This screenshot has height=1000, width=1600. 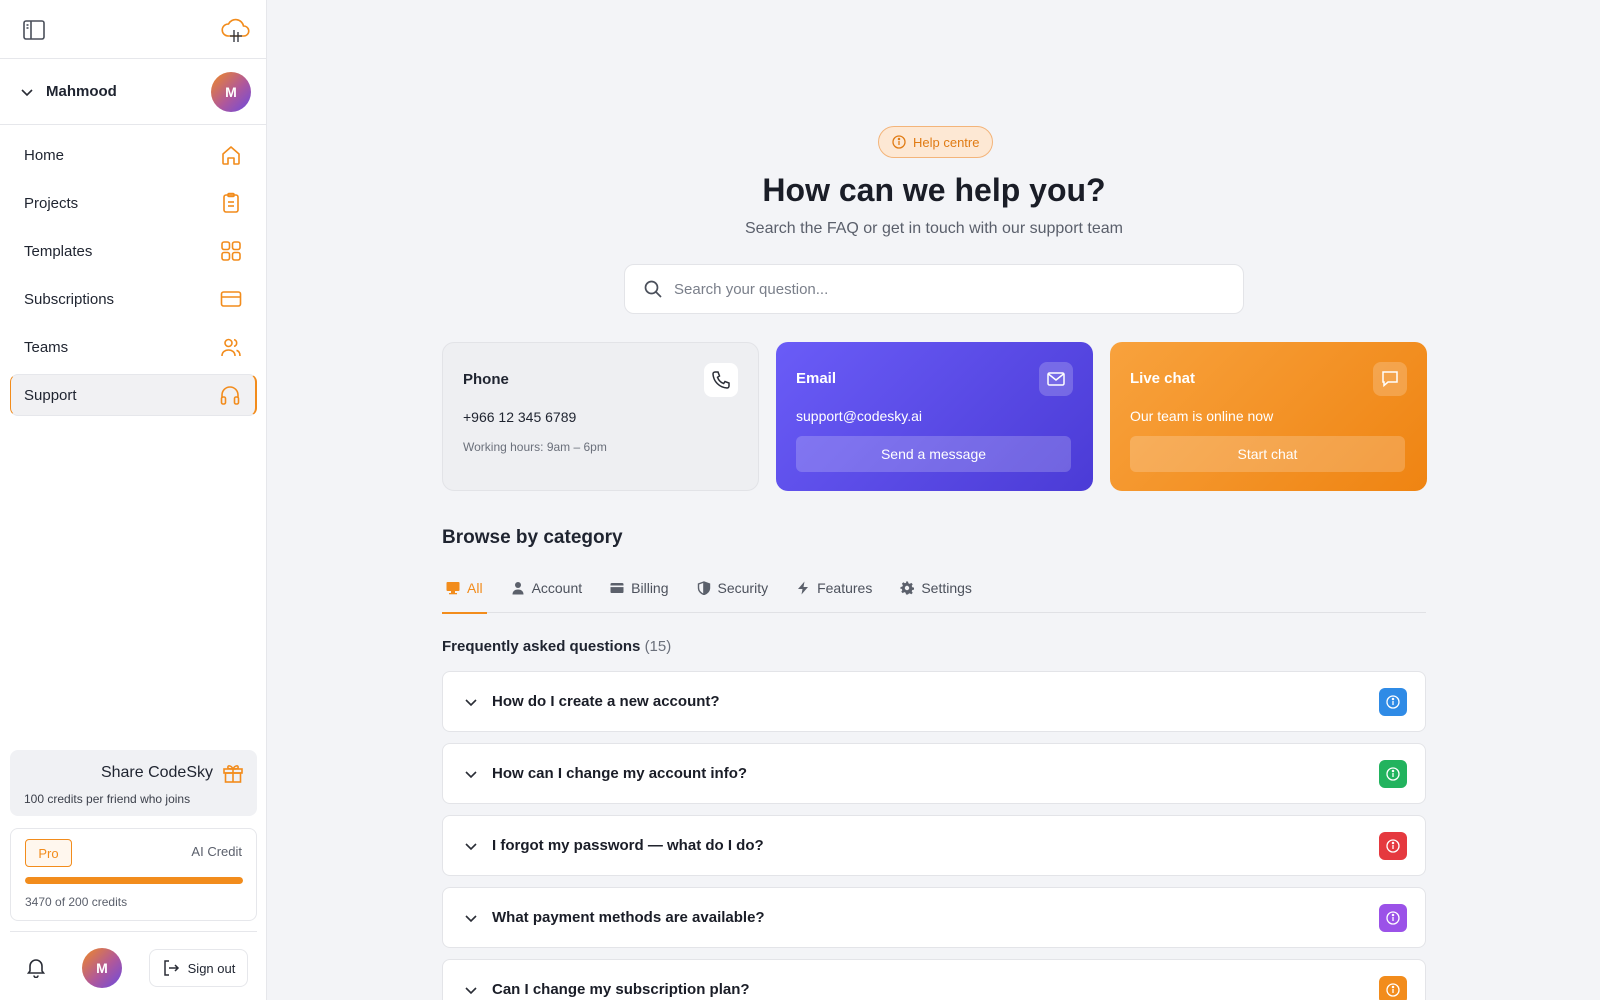 I want to click on sidebar-header, so click(x=133, y=29).